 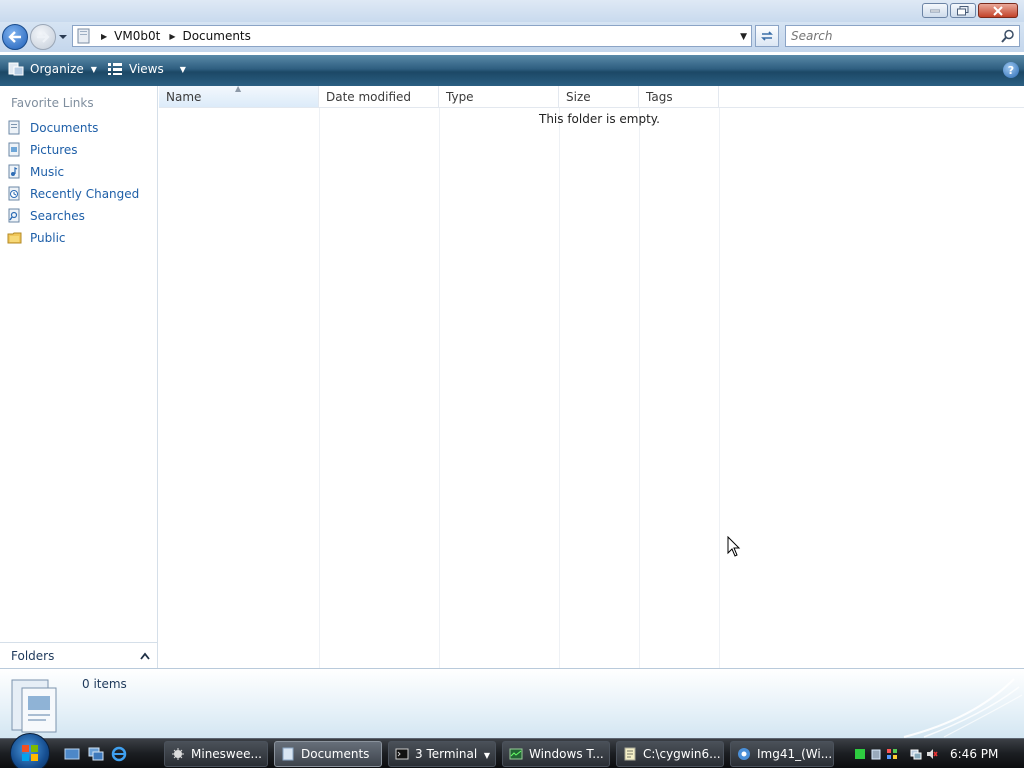 I want to click on refresh-button, so click(x=767, y=36).